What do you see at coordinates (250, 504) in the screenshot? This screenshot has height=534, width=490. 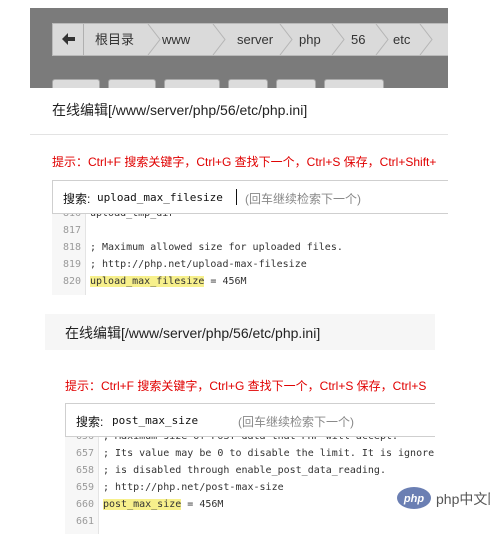 I see `code-line: 660 post_max_size = 456M` at bounding box center [250, 504].